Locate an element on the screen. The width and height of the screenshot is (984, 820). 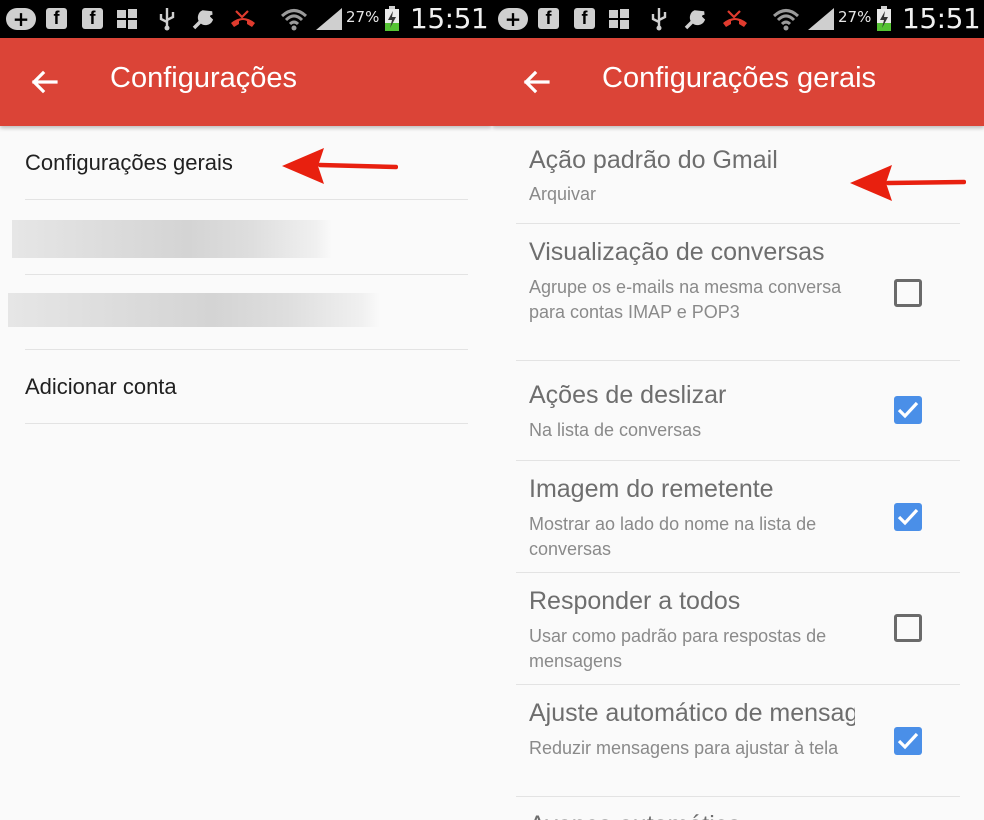
list-item-general-settings: Configurações gerais is located at coordinates (246, 163).